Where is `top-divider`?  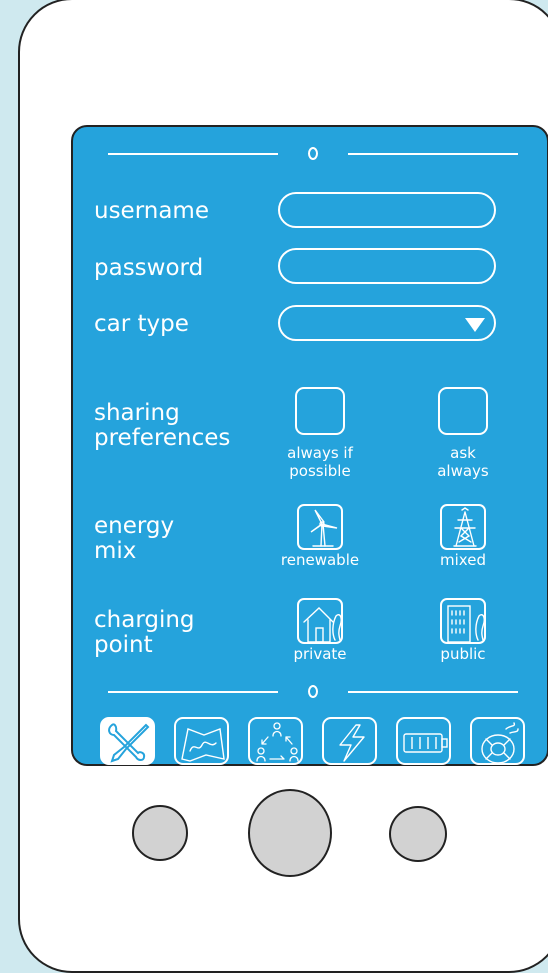
top-divider is located at coordinates (313, 154).